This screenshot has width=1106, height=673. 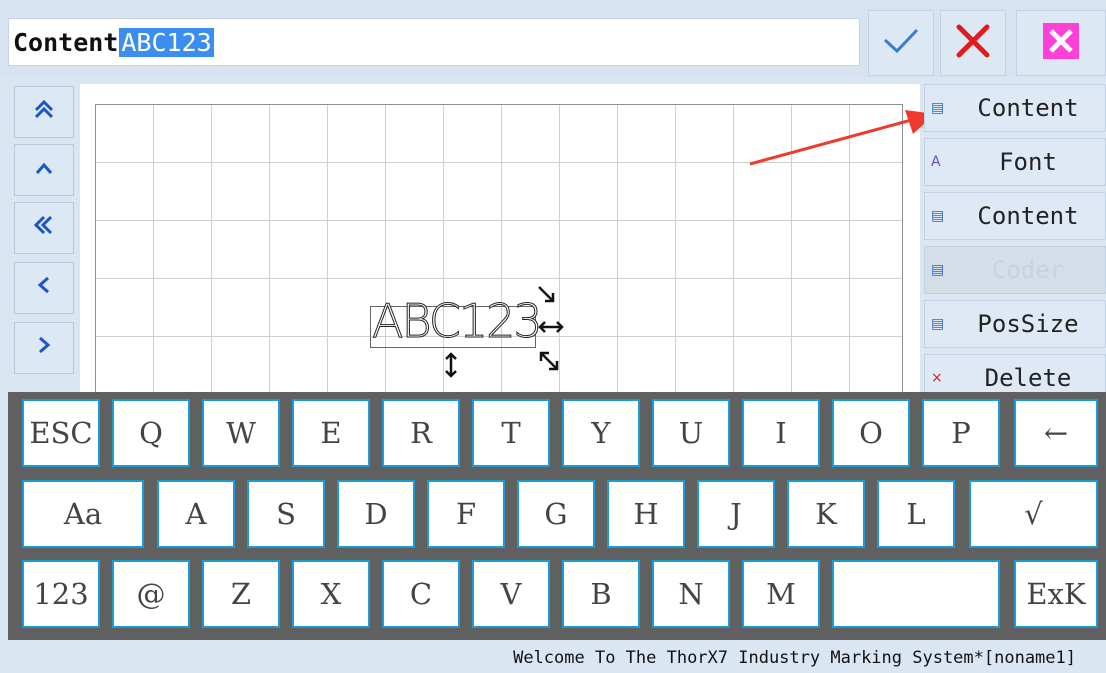 What do you see at coordinates (511, 433) in the screenshot?
I see `key-t: T` at bounding box center [511, 433].